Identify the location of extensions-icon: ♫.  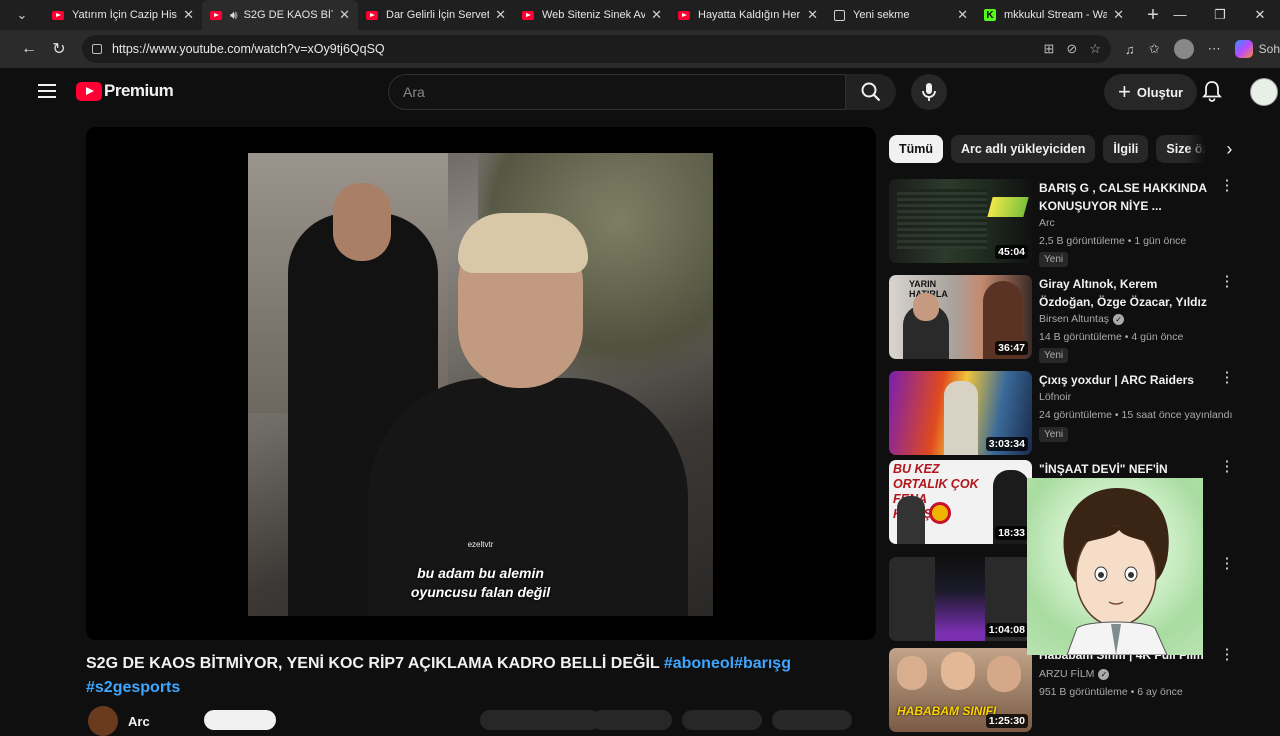
(1130, 49).